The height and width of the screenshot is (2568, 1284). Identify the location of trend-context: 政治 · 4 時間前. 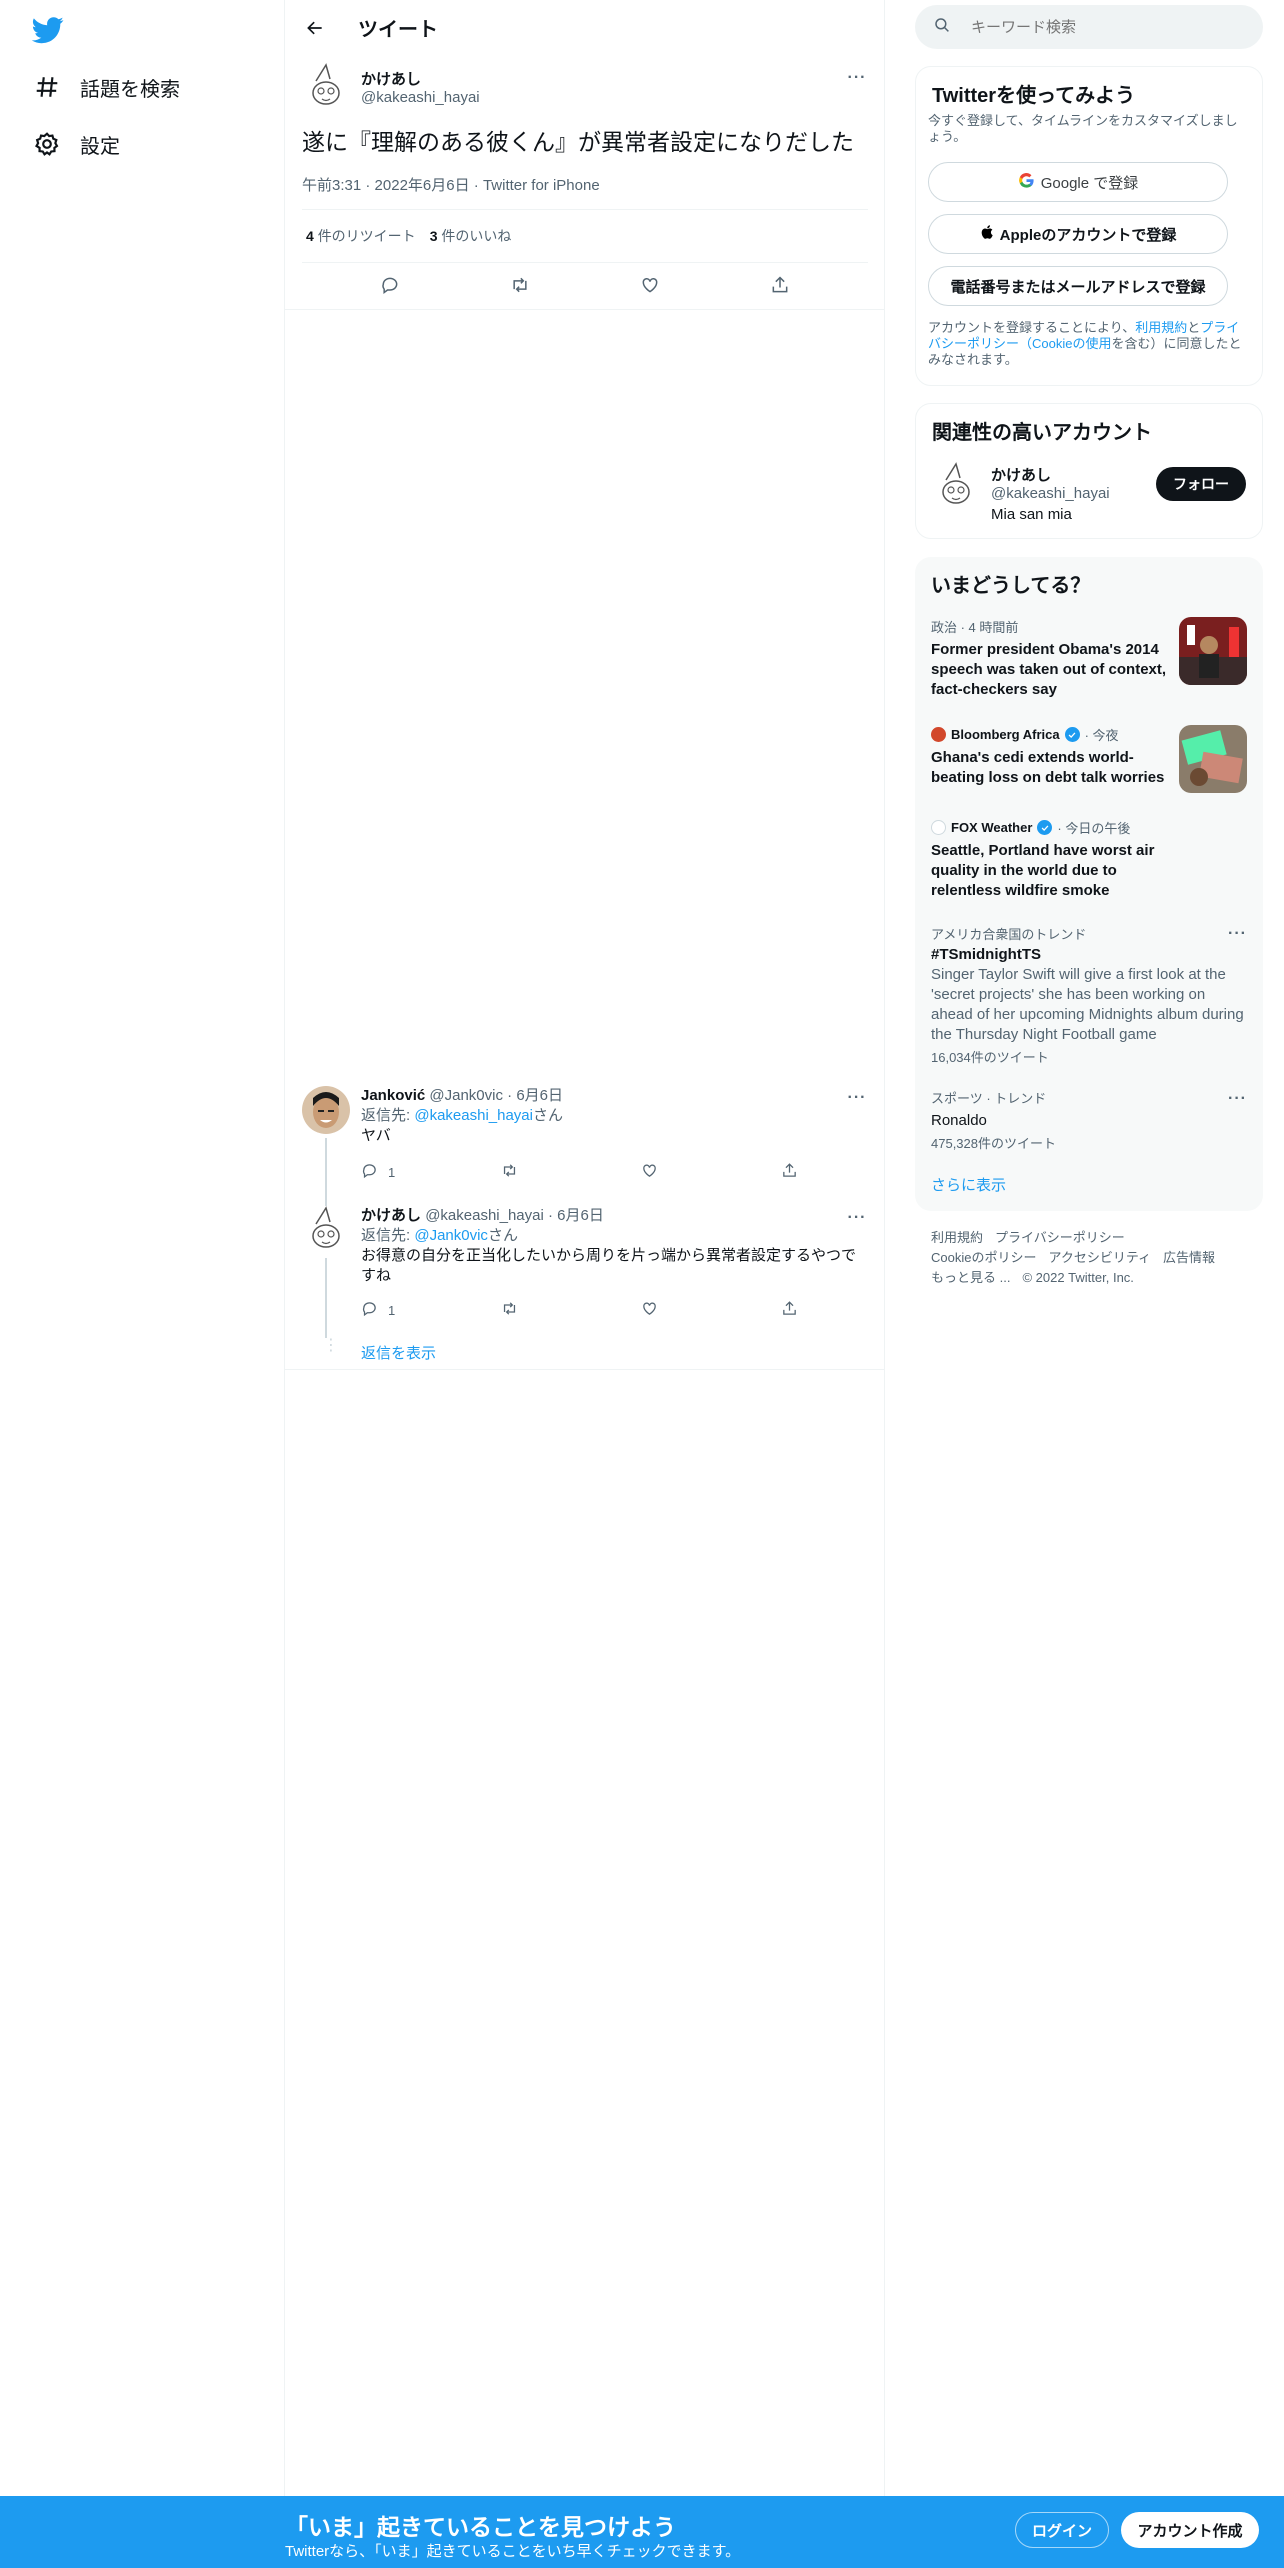
(975, 627).